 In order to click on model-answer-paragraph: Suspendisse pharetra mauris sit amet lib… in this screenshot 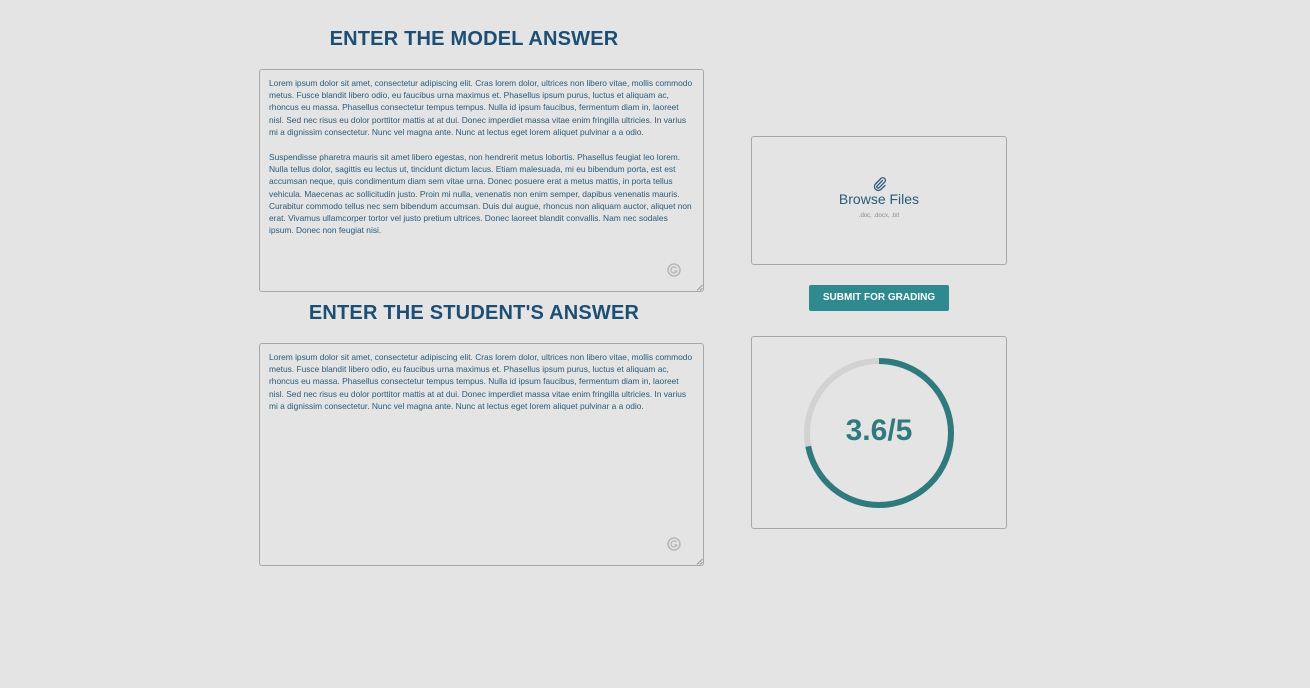, I will do `click(480, 194)`.